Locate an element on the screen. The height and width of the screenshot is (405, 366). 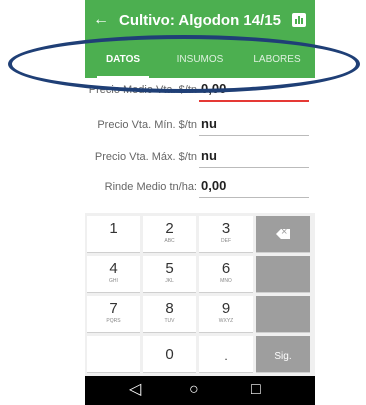
key-digit: 4 is located at coordinates (113, 268).